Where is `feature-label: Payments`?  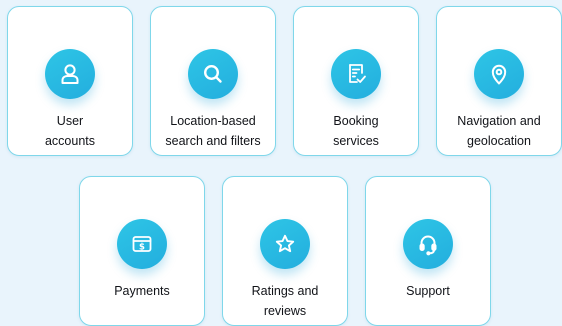 feature-label: Payments is located at coordinates (142, 291).